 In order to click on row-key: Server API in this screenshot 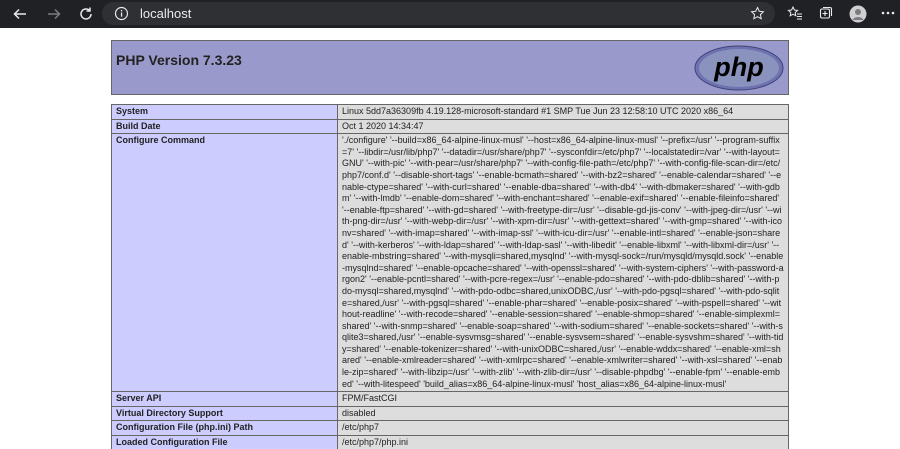, I will do `click(224, 399)`.